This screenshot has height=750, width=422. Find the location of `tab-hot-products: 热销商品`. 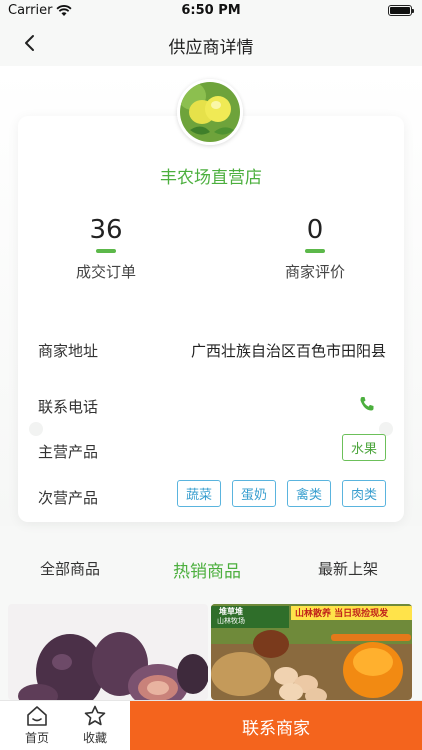

tab-hot-products: 热销商品 is located at coordinates (207, 569).